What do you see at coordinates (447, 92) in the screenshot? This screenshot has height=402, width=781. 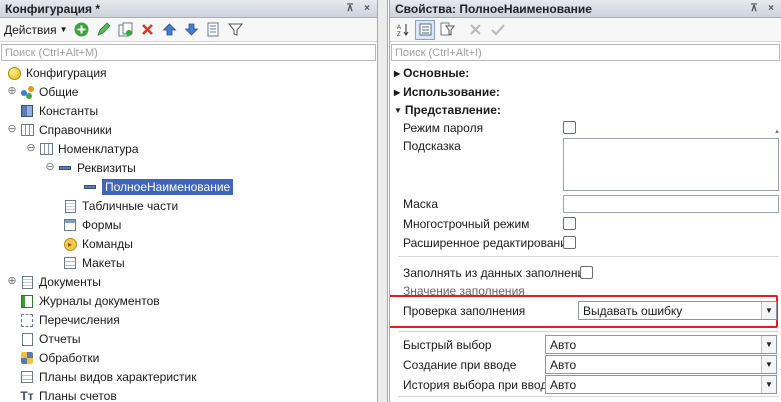 I see `group-usage: ▶ Использование:` at bounding box center [447, 92].